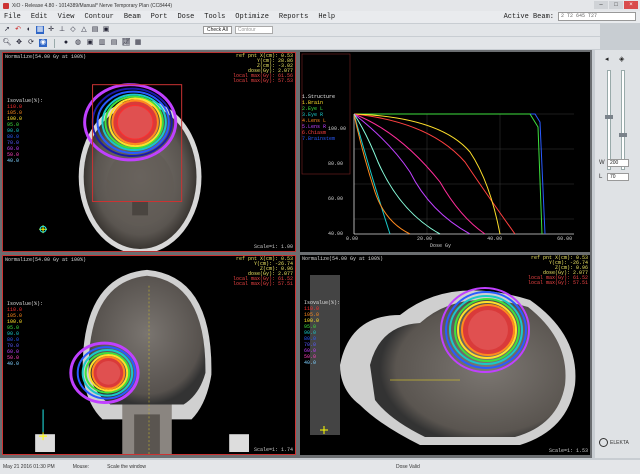  I want to click on window-value-field: 200, so click(618, 163).